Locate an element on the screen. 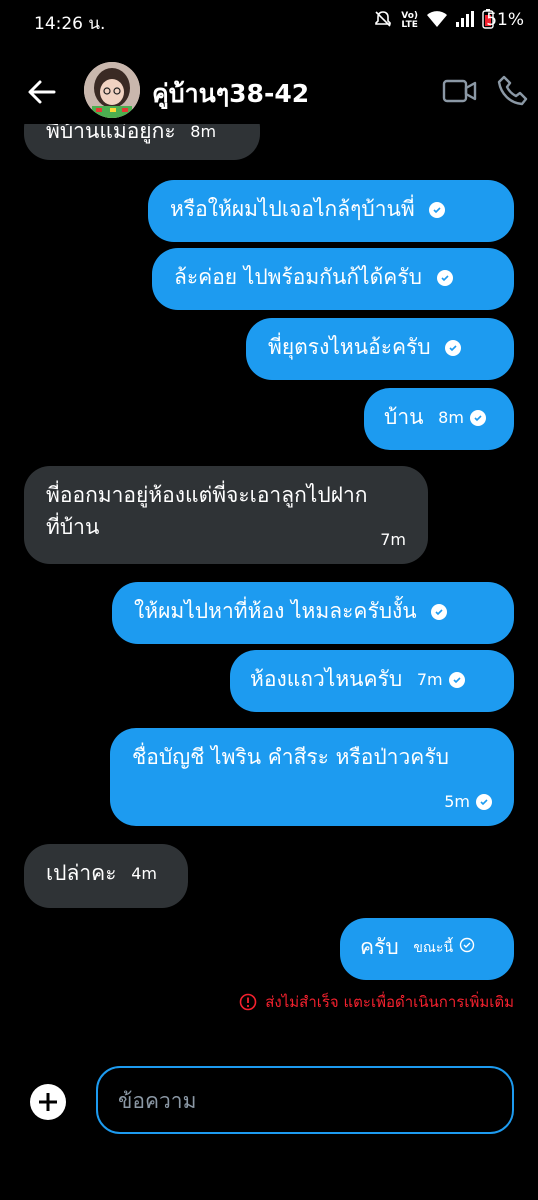  message-meta: 8m is located at coordinates (462, 418).